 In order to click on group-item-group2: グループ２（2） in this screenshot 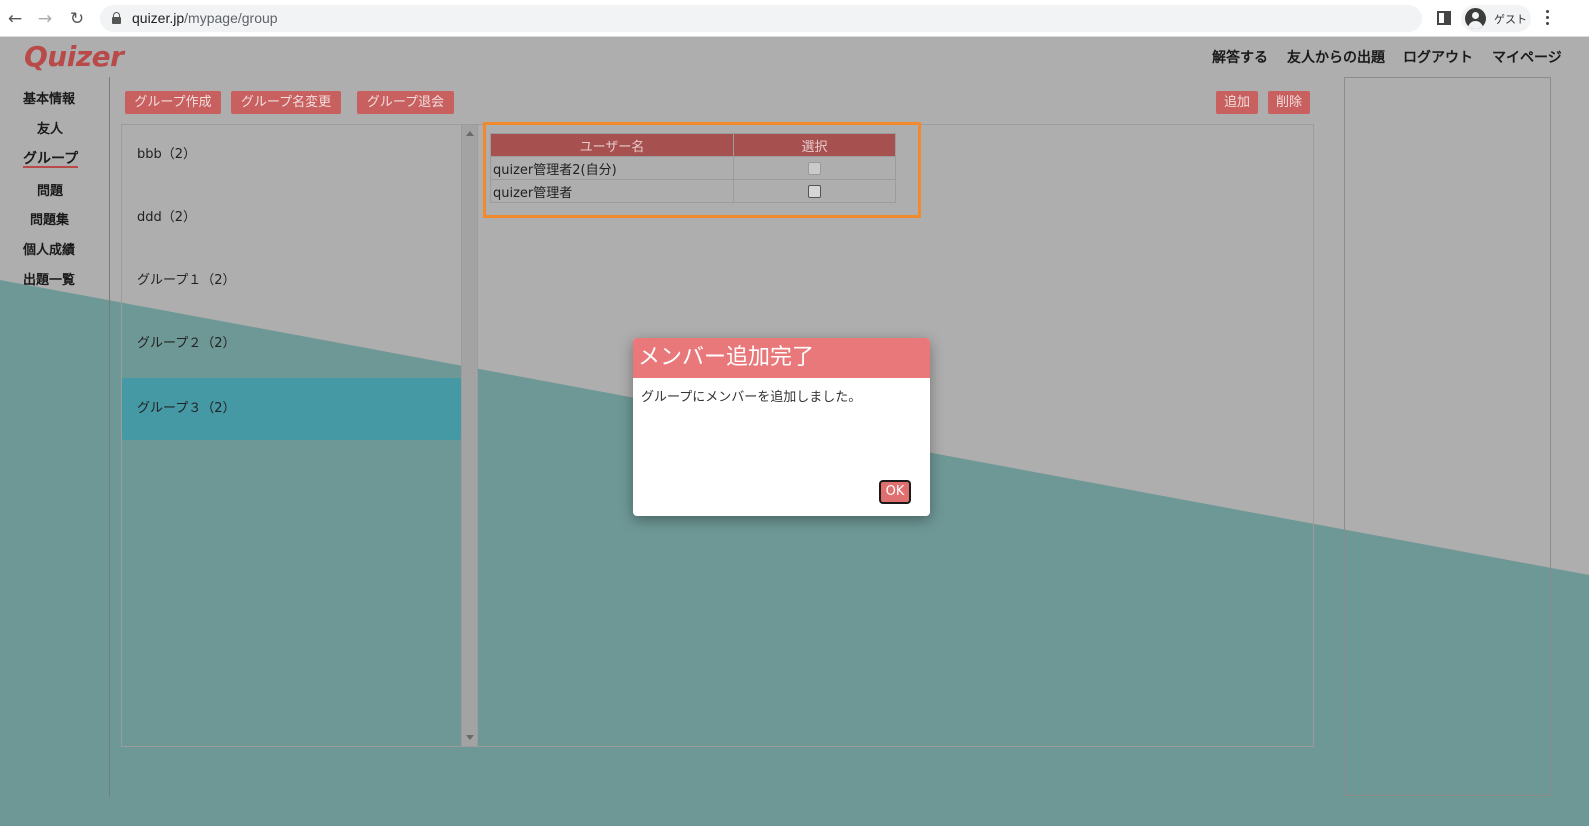, I will do `click(291, 344)`.